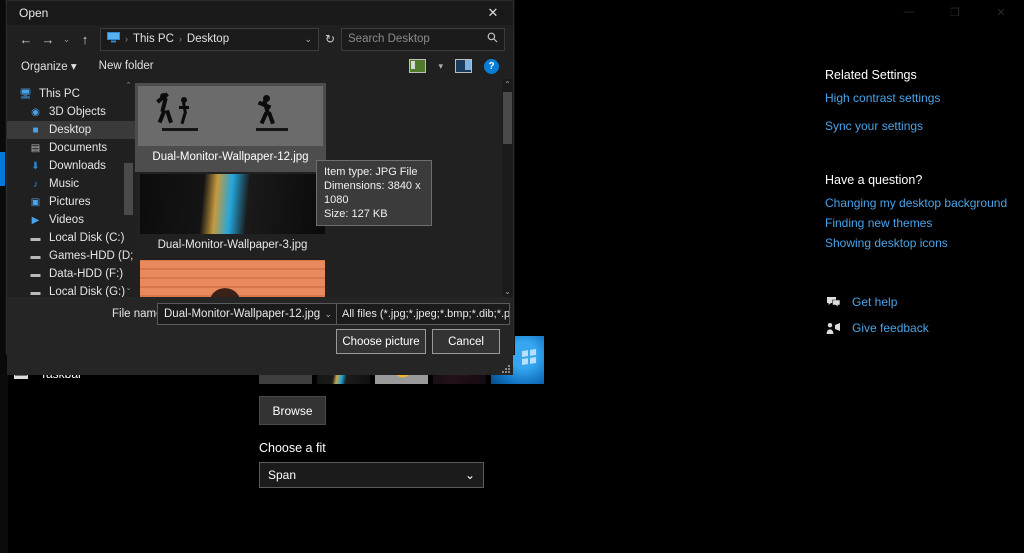 The width and height of the screenshot is (1024, 553). Describe the element at coordinates (924, 223) in the screenshot. I see `link-finding-new-themes: Finding new themes` at that location.